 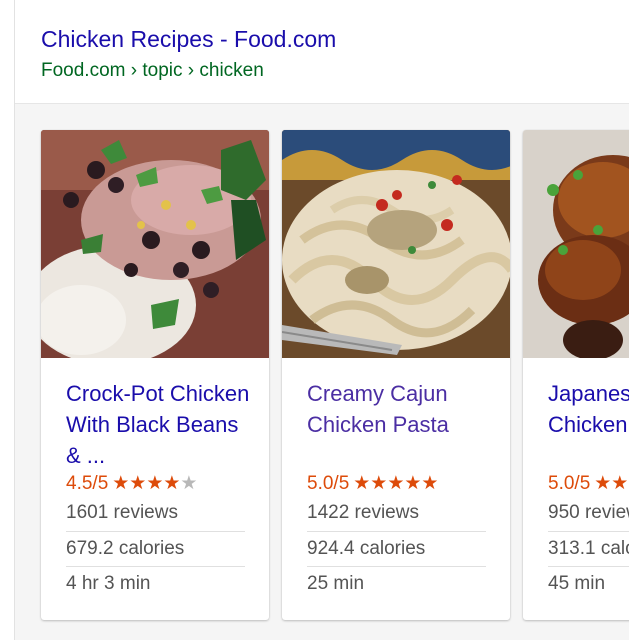 What do you see at coordinates (189, 483) in the screenshot?
I see `half-star-icon: ★` at bounding box center [189, 483].